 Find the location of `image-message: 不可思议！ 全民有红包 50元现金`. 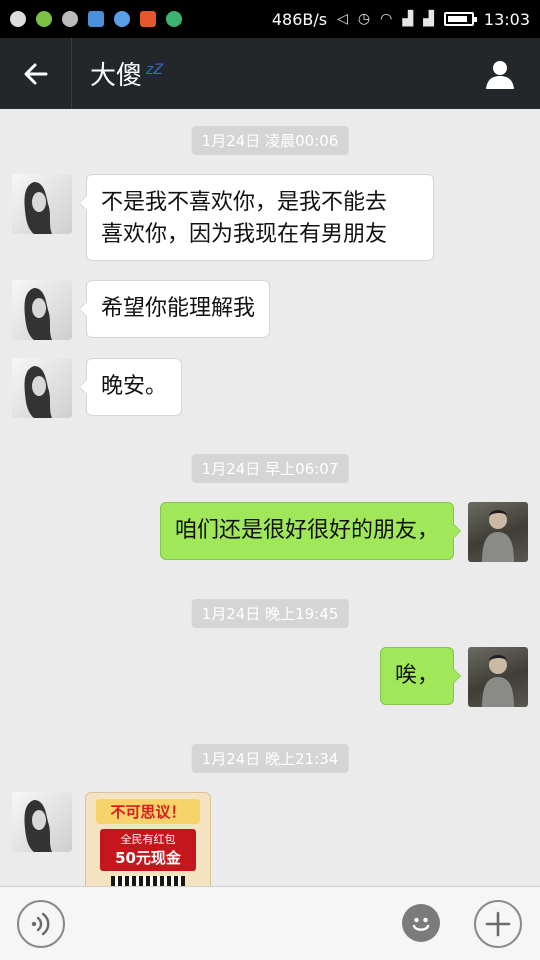

image-message: 不可思议！ 全民有红包 50元现金 is located at coordinates (148, 839).